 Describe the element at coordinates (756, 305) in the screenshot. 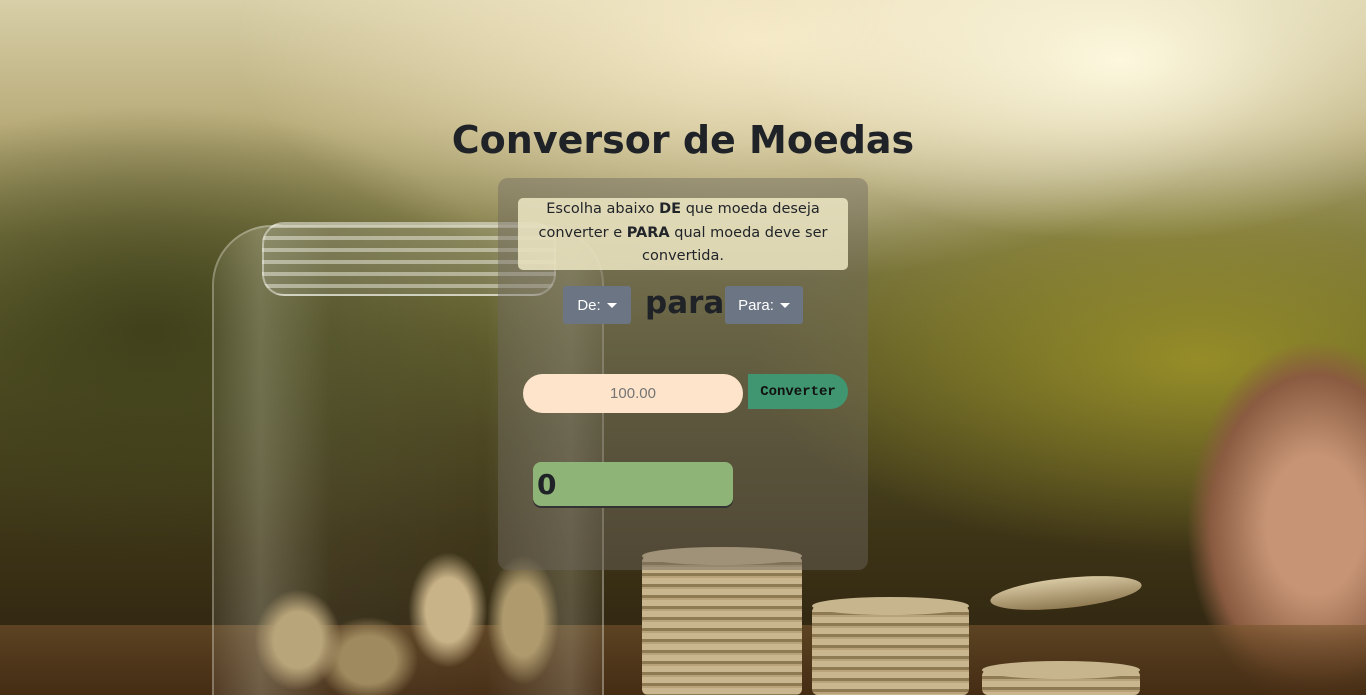

I see `to-currency-label: Para:` at that location.